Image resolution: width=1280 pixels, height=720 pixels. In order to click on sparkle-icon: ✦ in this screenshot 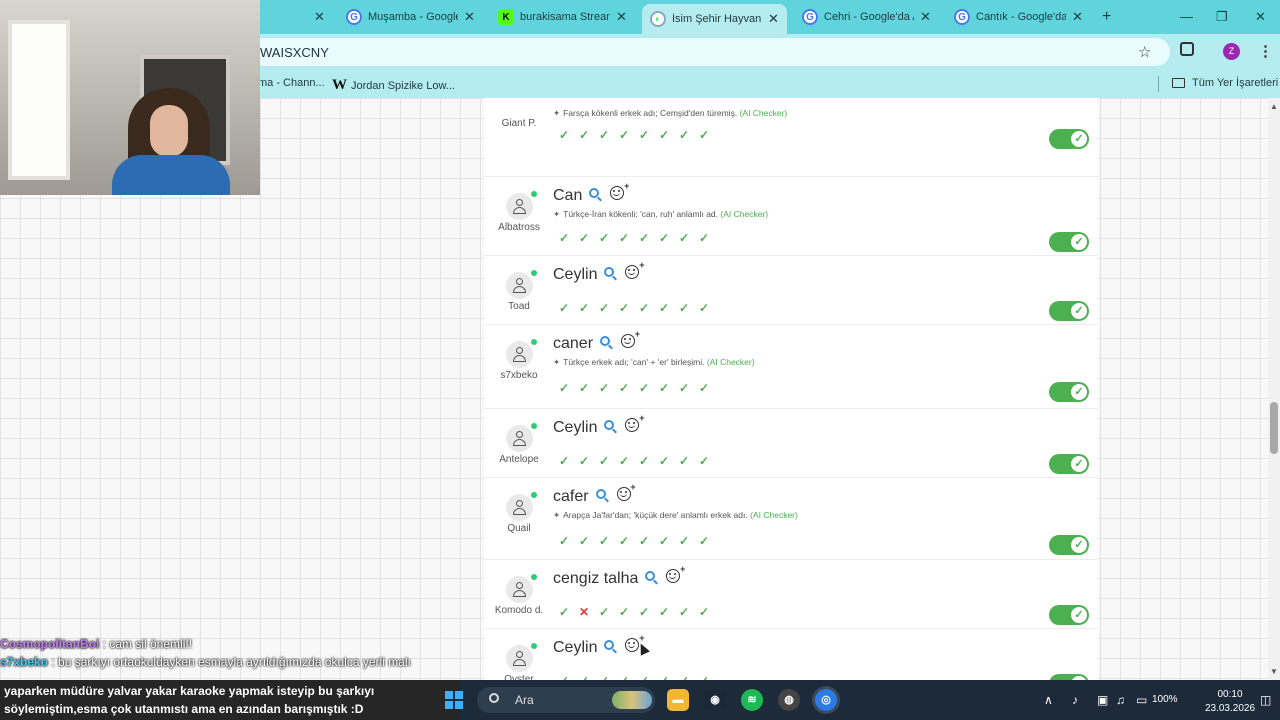, I will do `click(557, 113)`.